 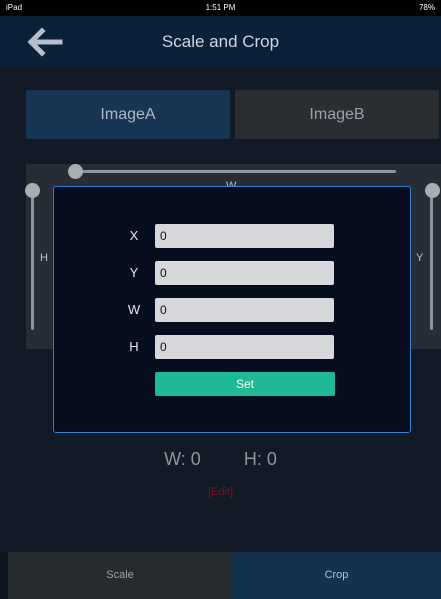 What do you see at coordinates (44, 258) in the screenshot?
I see `height-axis-label: H` at bounding box center [44, 258].